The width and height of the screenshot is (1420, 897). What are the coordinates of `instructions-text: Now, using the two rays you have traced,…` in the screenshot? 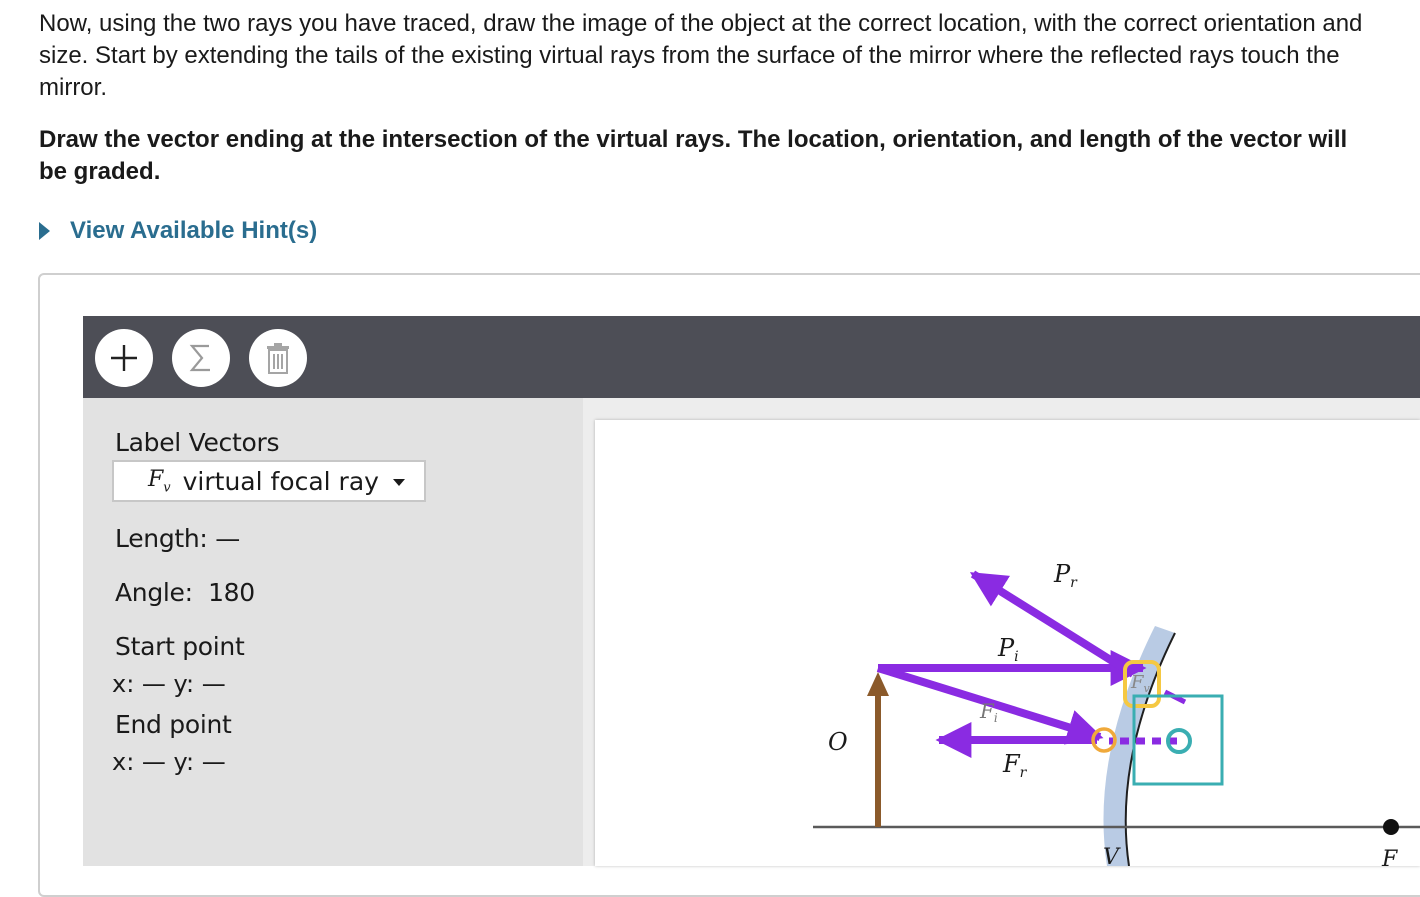 It's located at (701, 55).